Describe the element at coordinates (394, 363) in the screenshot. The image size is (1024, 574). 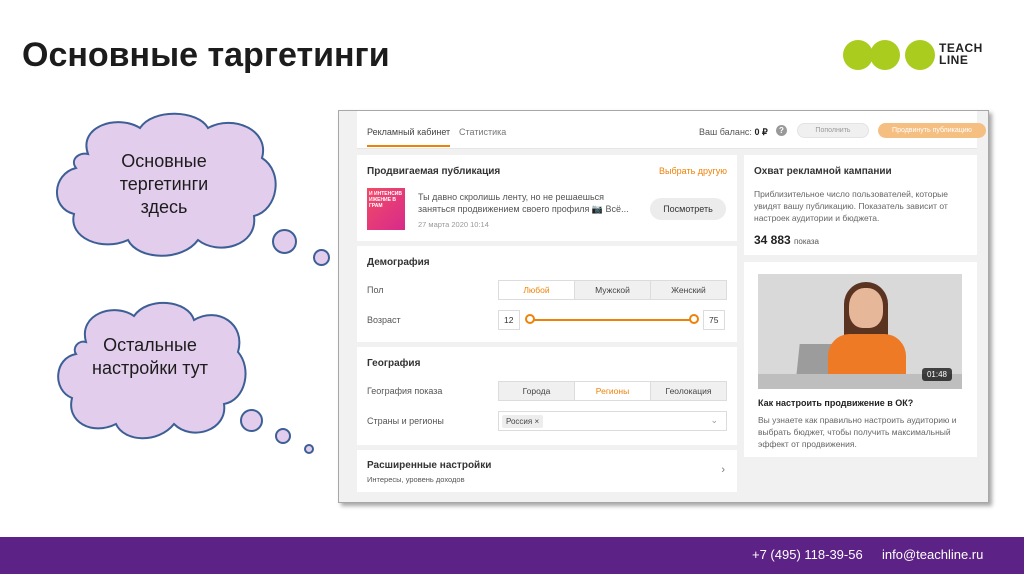
I see `geography-title: География` at that location.